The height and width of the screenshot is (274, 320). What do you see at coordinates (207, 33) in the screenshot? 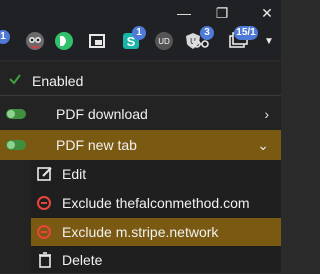
I see `badge-count: 3` at bounding box center [207, 33].